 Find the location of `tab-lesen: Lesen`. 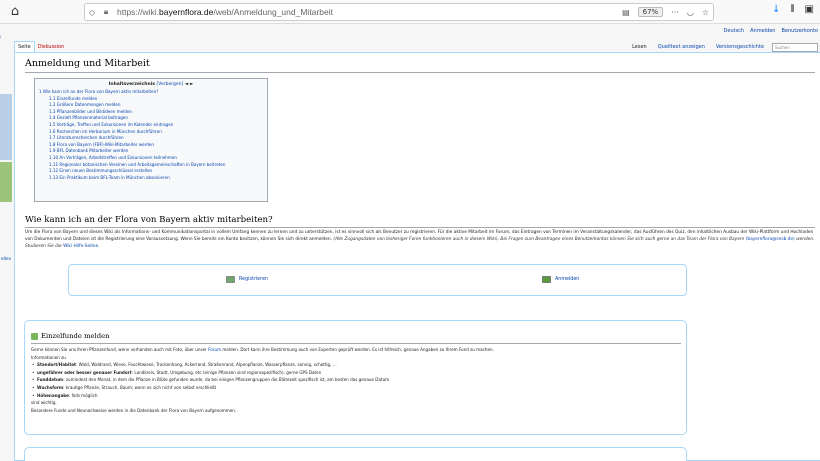

tab-lesen: Lesen is located at coordinates (639, 47).